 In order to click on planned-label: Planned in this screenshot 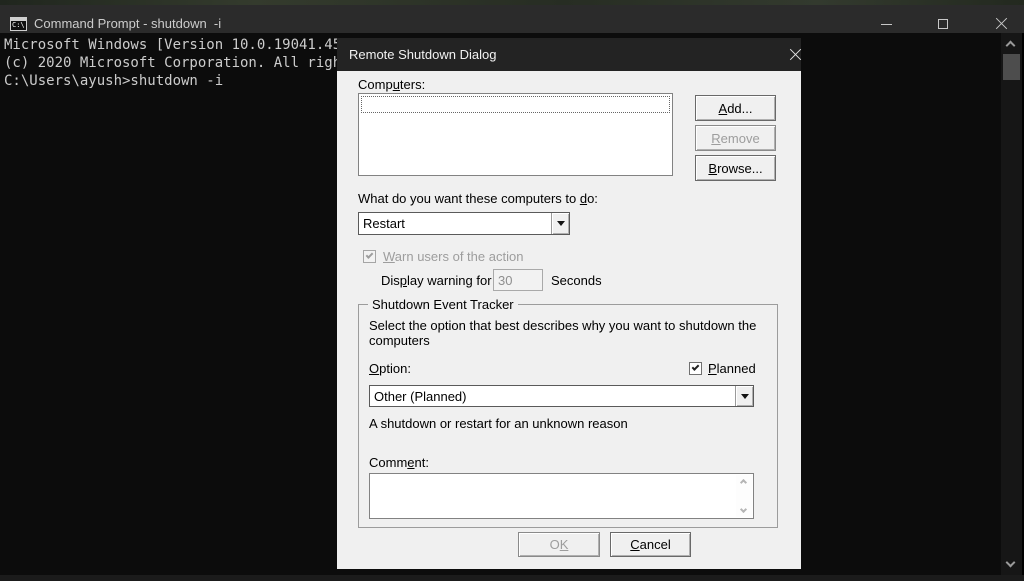, I will do `click(732, 368)`.